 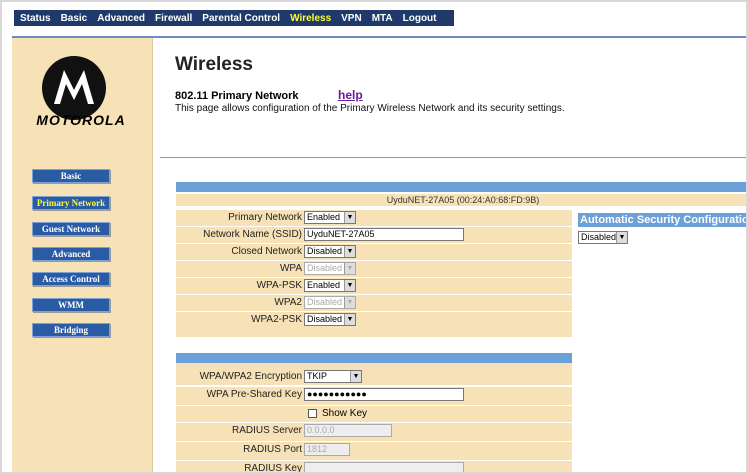 I want to click on primary-network-select: Enabled ▼, so click(x=330, y=217).